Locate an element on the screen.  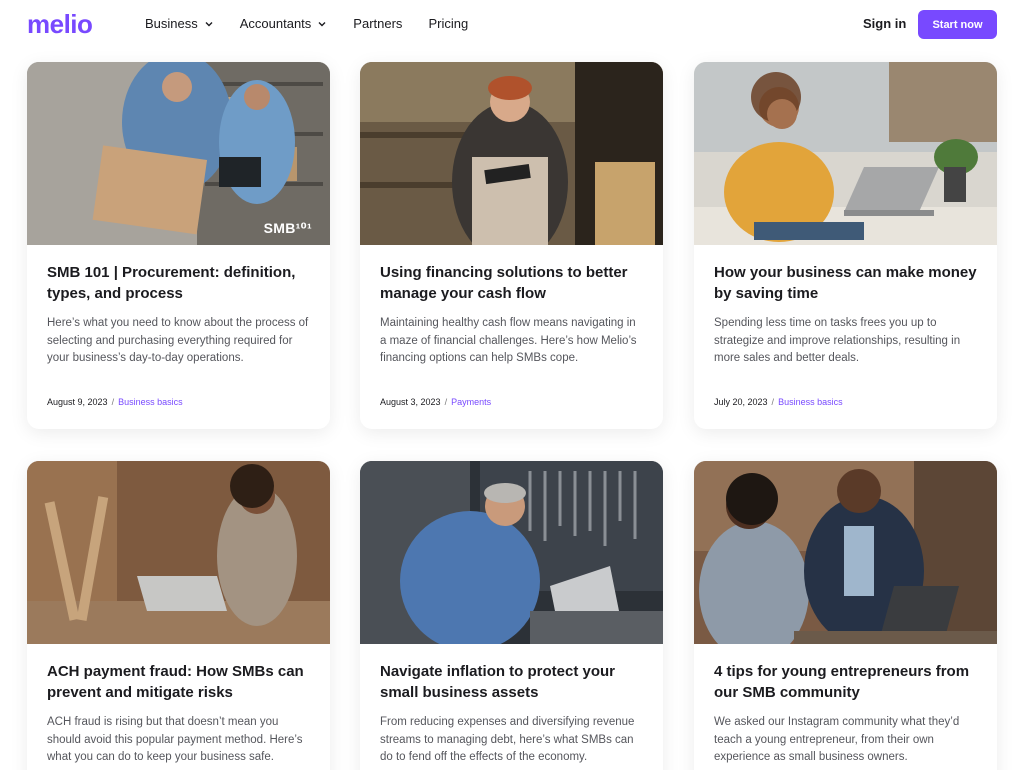
article-meta: July 20, 2023/Business basics is located at coordinates (778, 402).